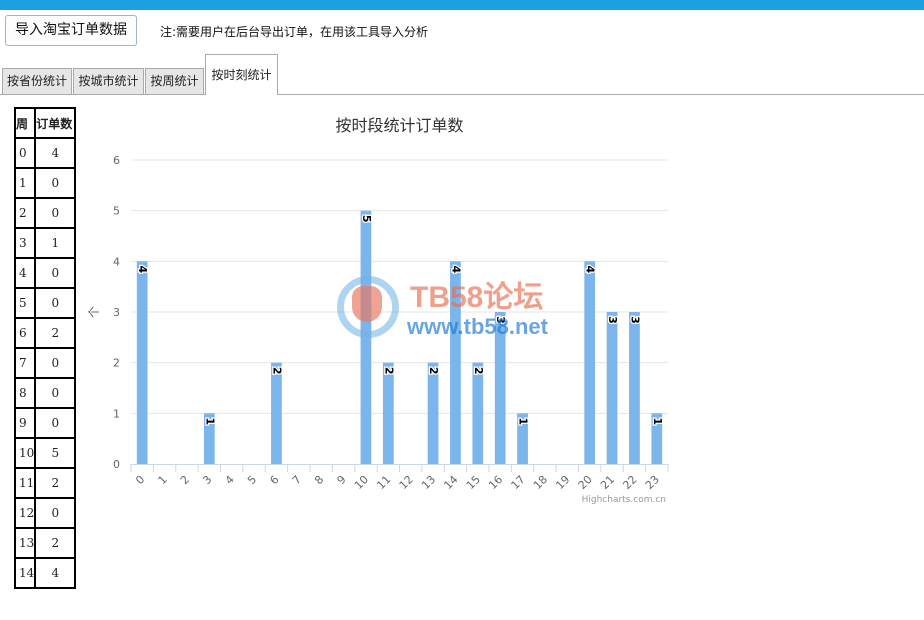 The width and height of the screenshot is (924, 620). What do you see at coordinates (25, 303) in the screenshot?
I see `row-period-cell: 5` at bounding box center [25, 303].